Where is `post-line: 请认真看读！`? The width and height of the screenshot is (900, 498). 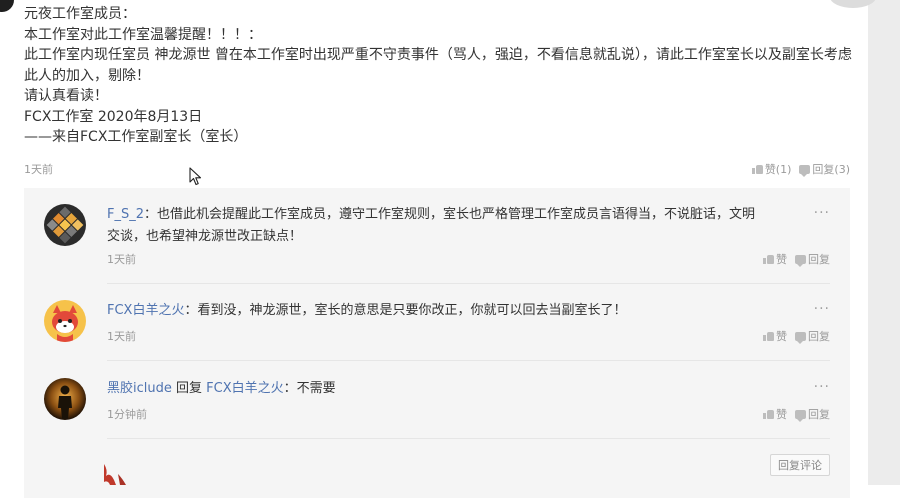
post-line: 请认真看读！ is located at coordinates (66, 96).